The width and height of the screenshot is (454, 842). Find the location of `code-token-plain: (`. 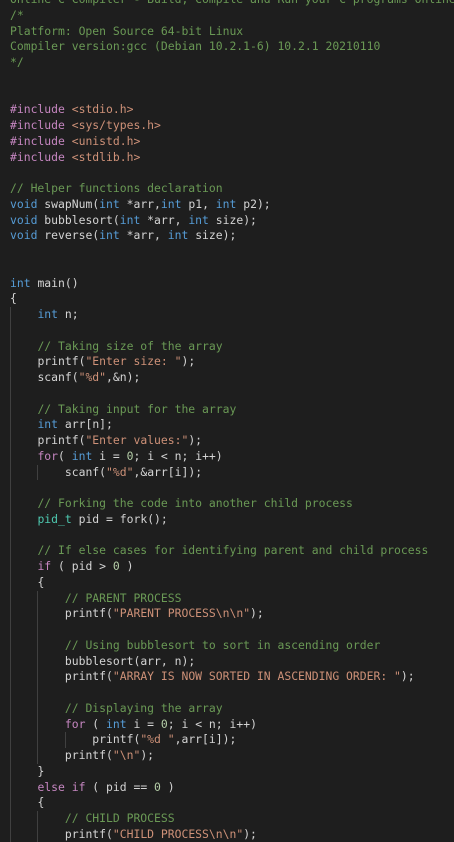

code-token-plain: ( is located at coordinates (75, 377).